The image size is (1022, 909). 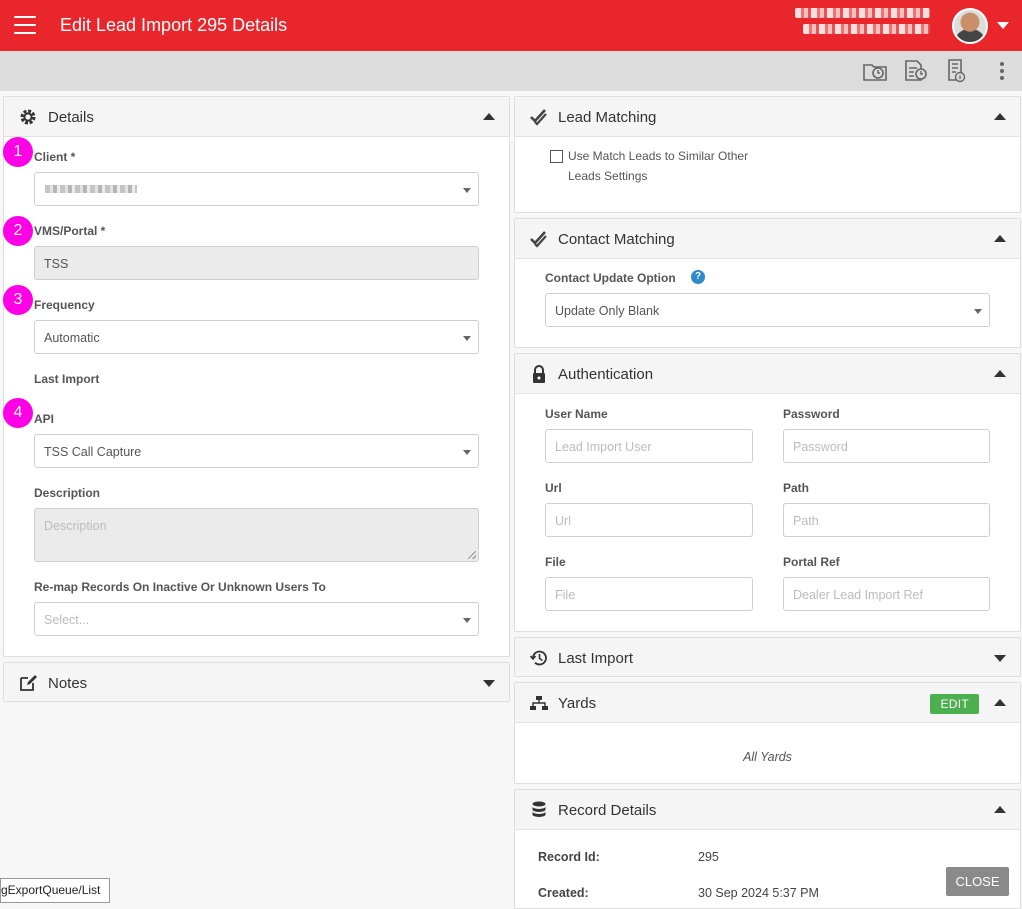 I want to click on username-label: User Name, so click(x=576, y=414).